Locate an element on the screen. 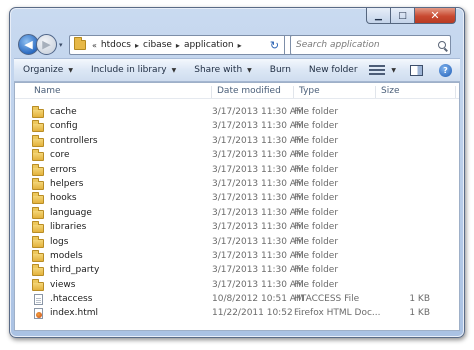 The height and width of the screenshot is (350, 474). change-view-icon is located at coordinates (377, 70).